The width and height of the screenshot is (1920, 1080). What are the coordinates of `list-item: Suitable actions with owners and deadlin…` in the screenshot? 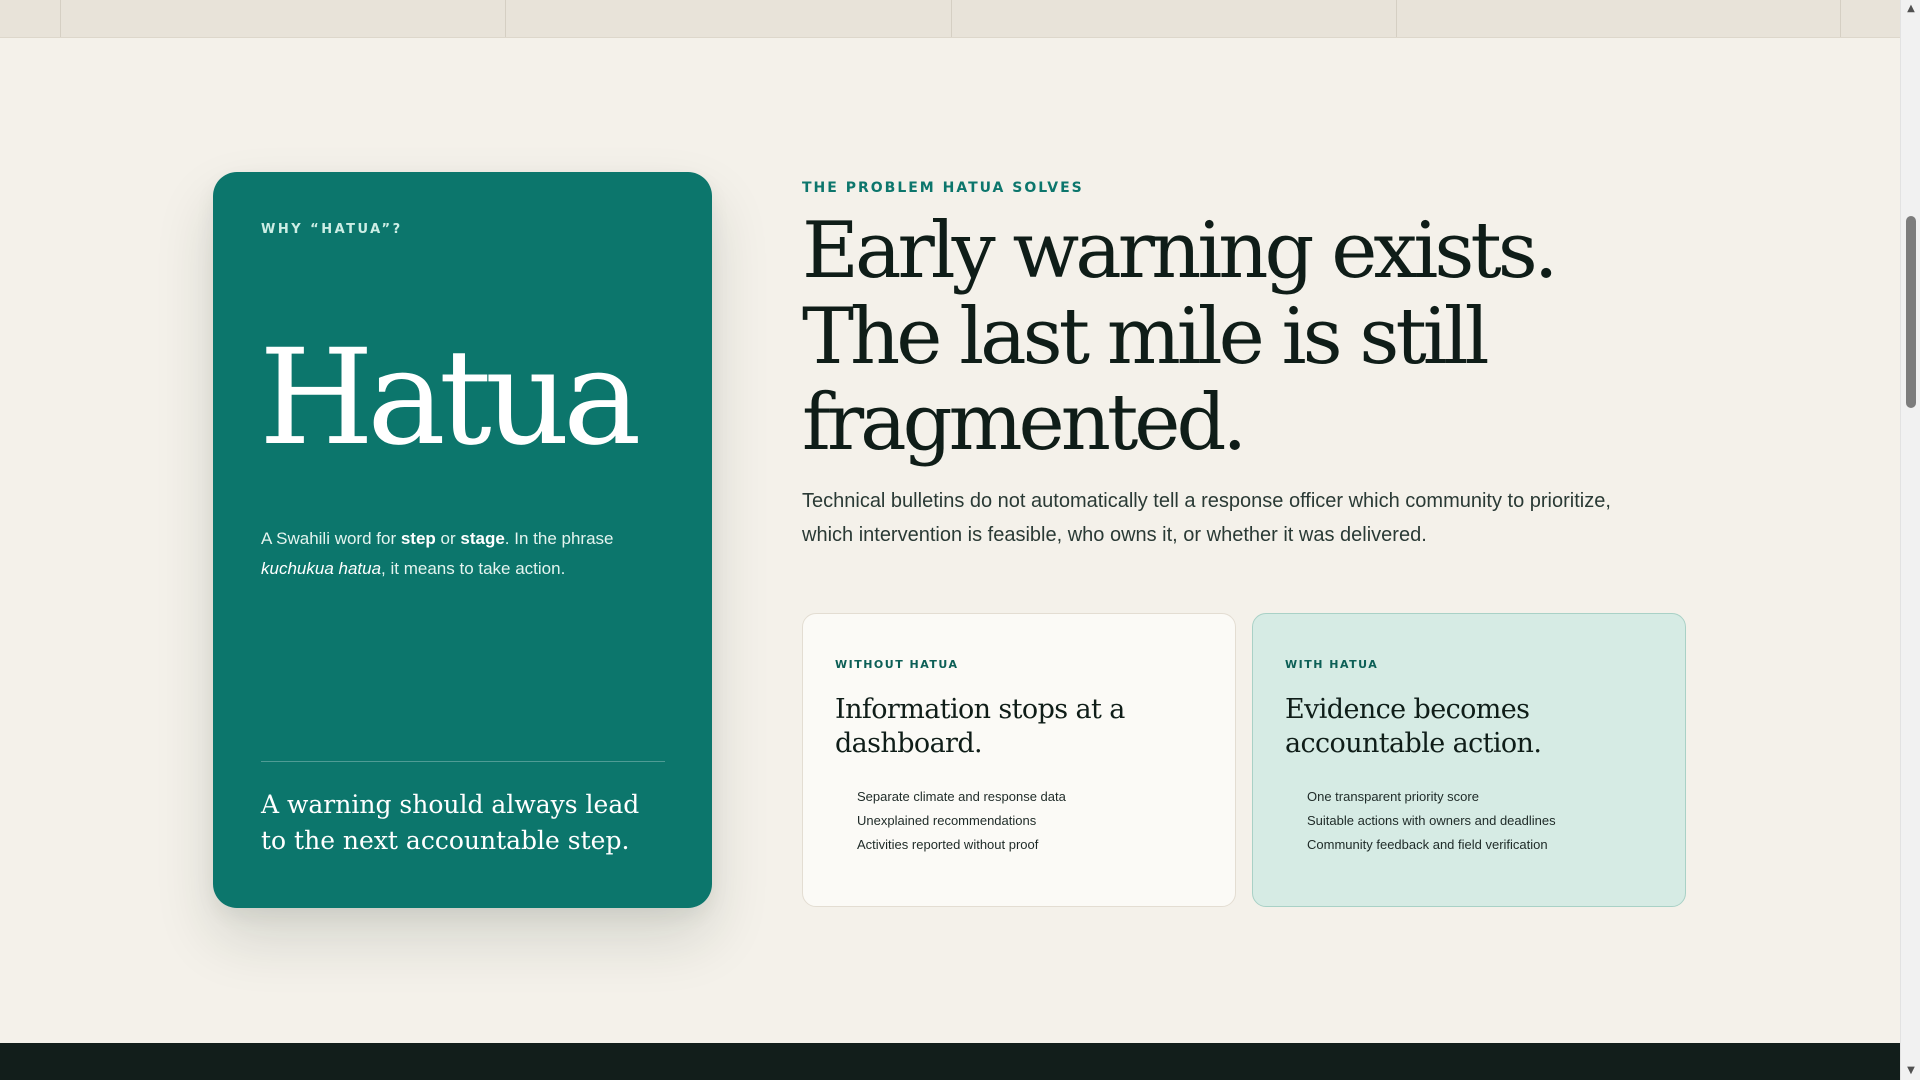 It's located at (1431, 820).